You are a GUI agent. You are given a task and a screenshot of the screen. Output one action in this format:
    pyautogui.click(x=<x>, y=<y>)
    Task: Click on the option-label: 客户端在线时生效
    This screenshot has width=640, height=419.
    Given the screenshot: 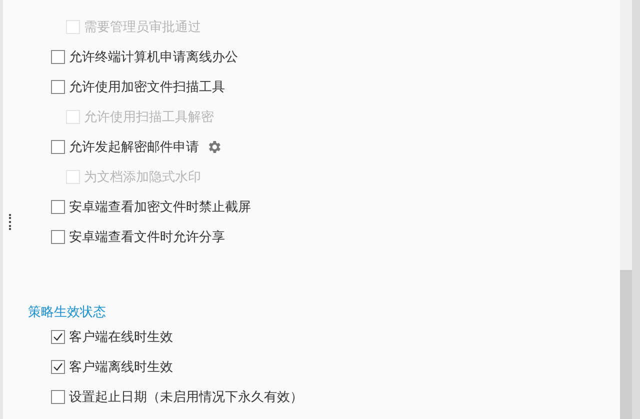 What is the action you would take?
    pyautogui.click(x=121, y=337)
    